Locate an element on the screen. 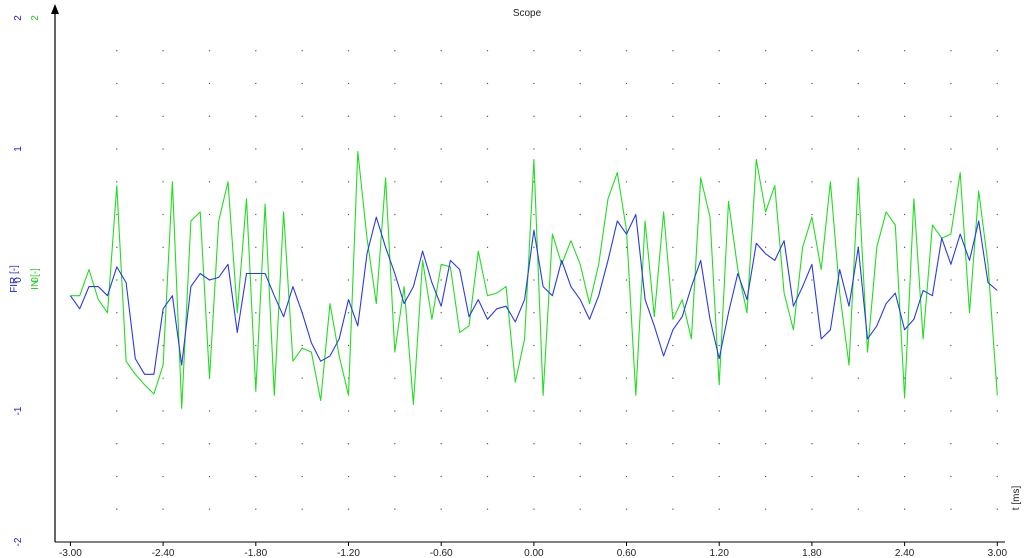  y-tick-label-in-text: 2 is located at coordinates (35, 18).